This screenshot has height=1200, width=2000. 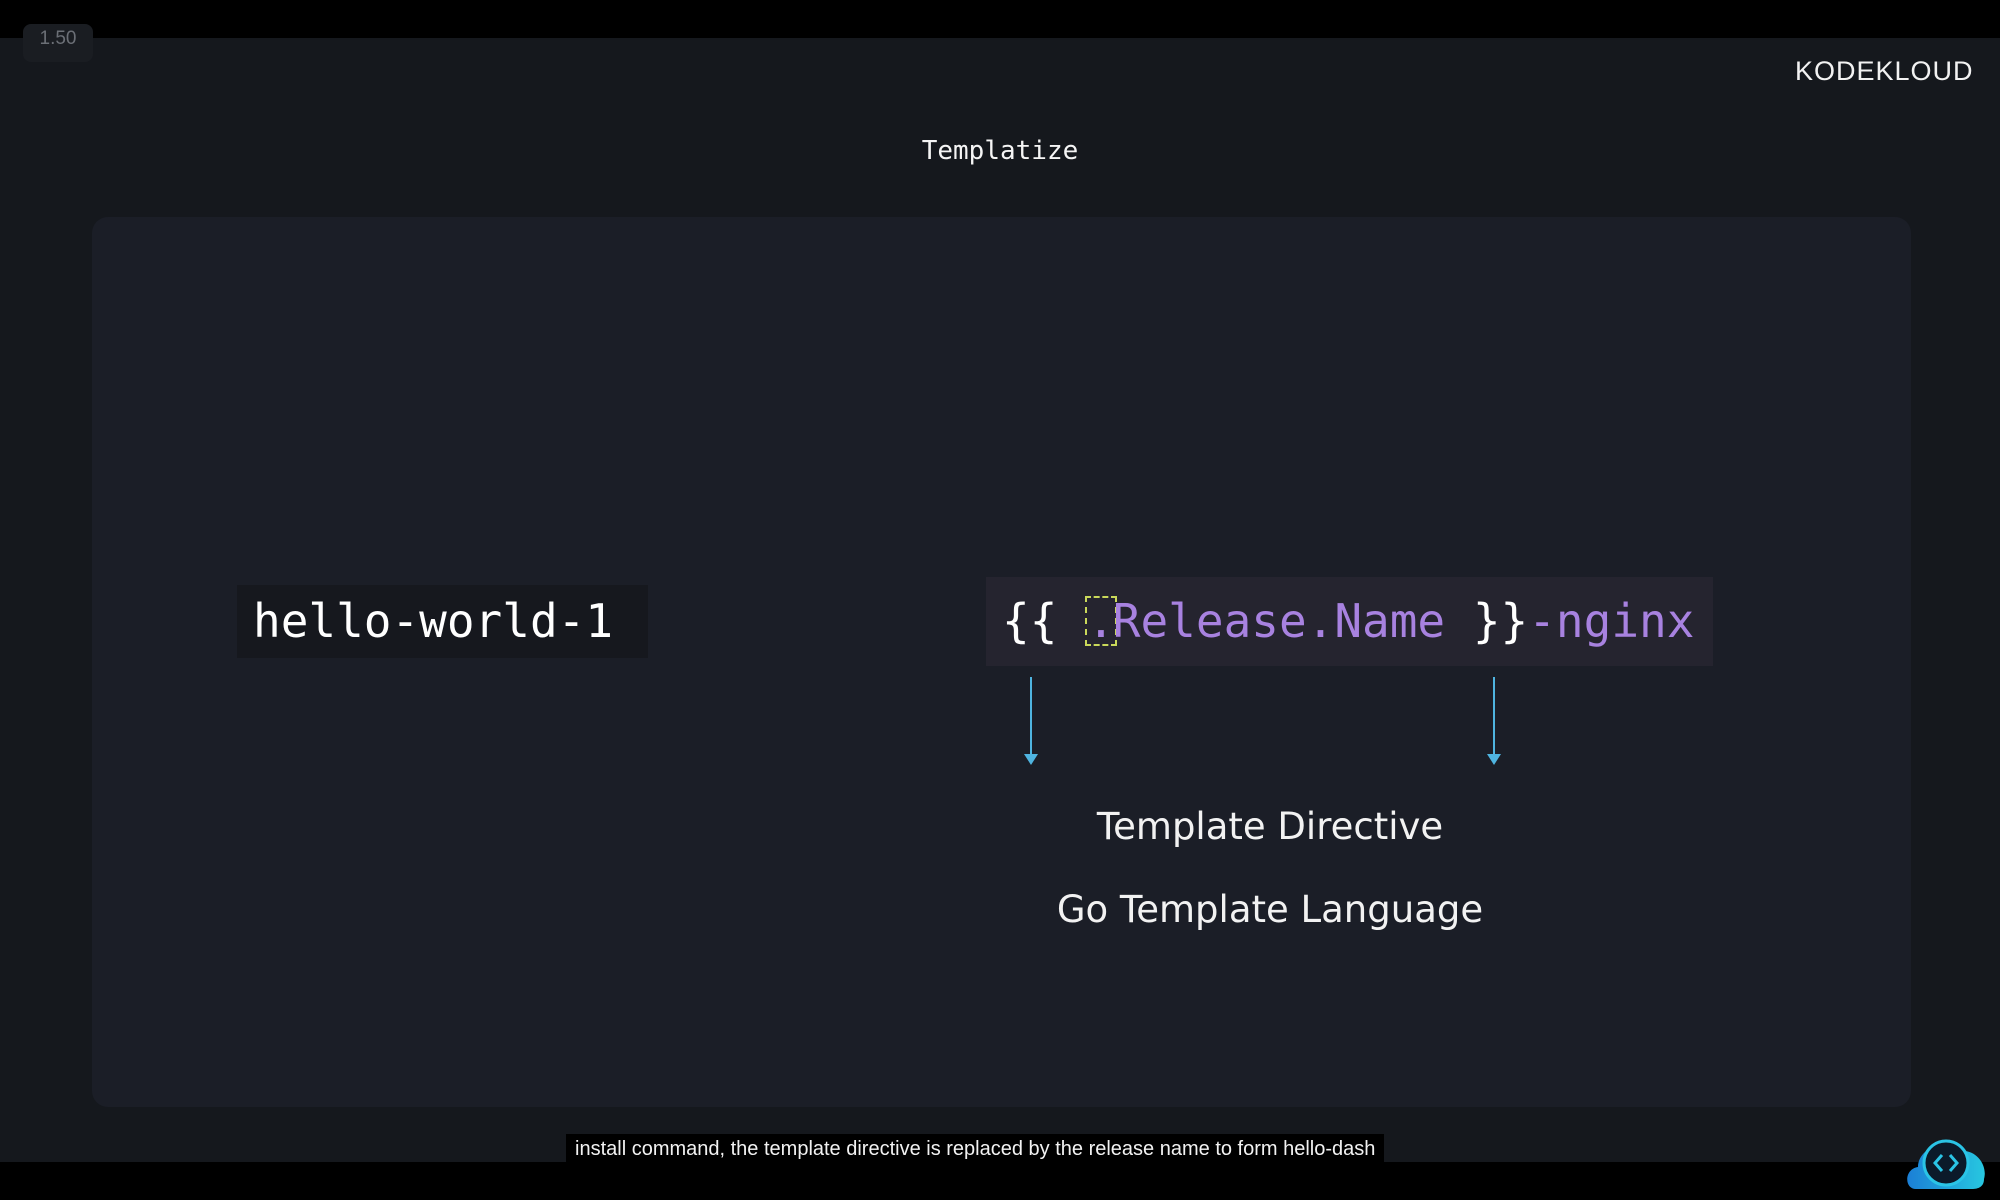 What do you see at coordinates (1270, 909) in the screenshot?
I see `label-go-template-language: Go Template Language` at bounding box center [1270, 909].